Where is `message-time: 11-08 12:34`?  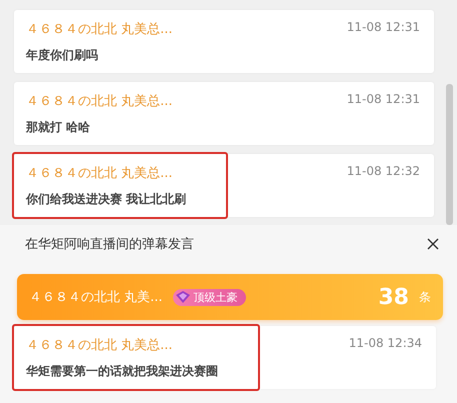 message-time: 11-08 12:34 is located at coordinates (385, 343).